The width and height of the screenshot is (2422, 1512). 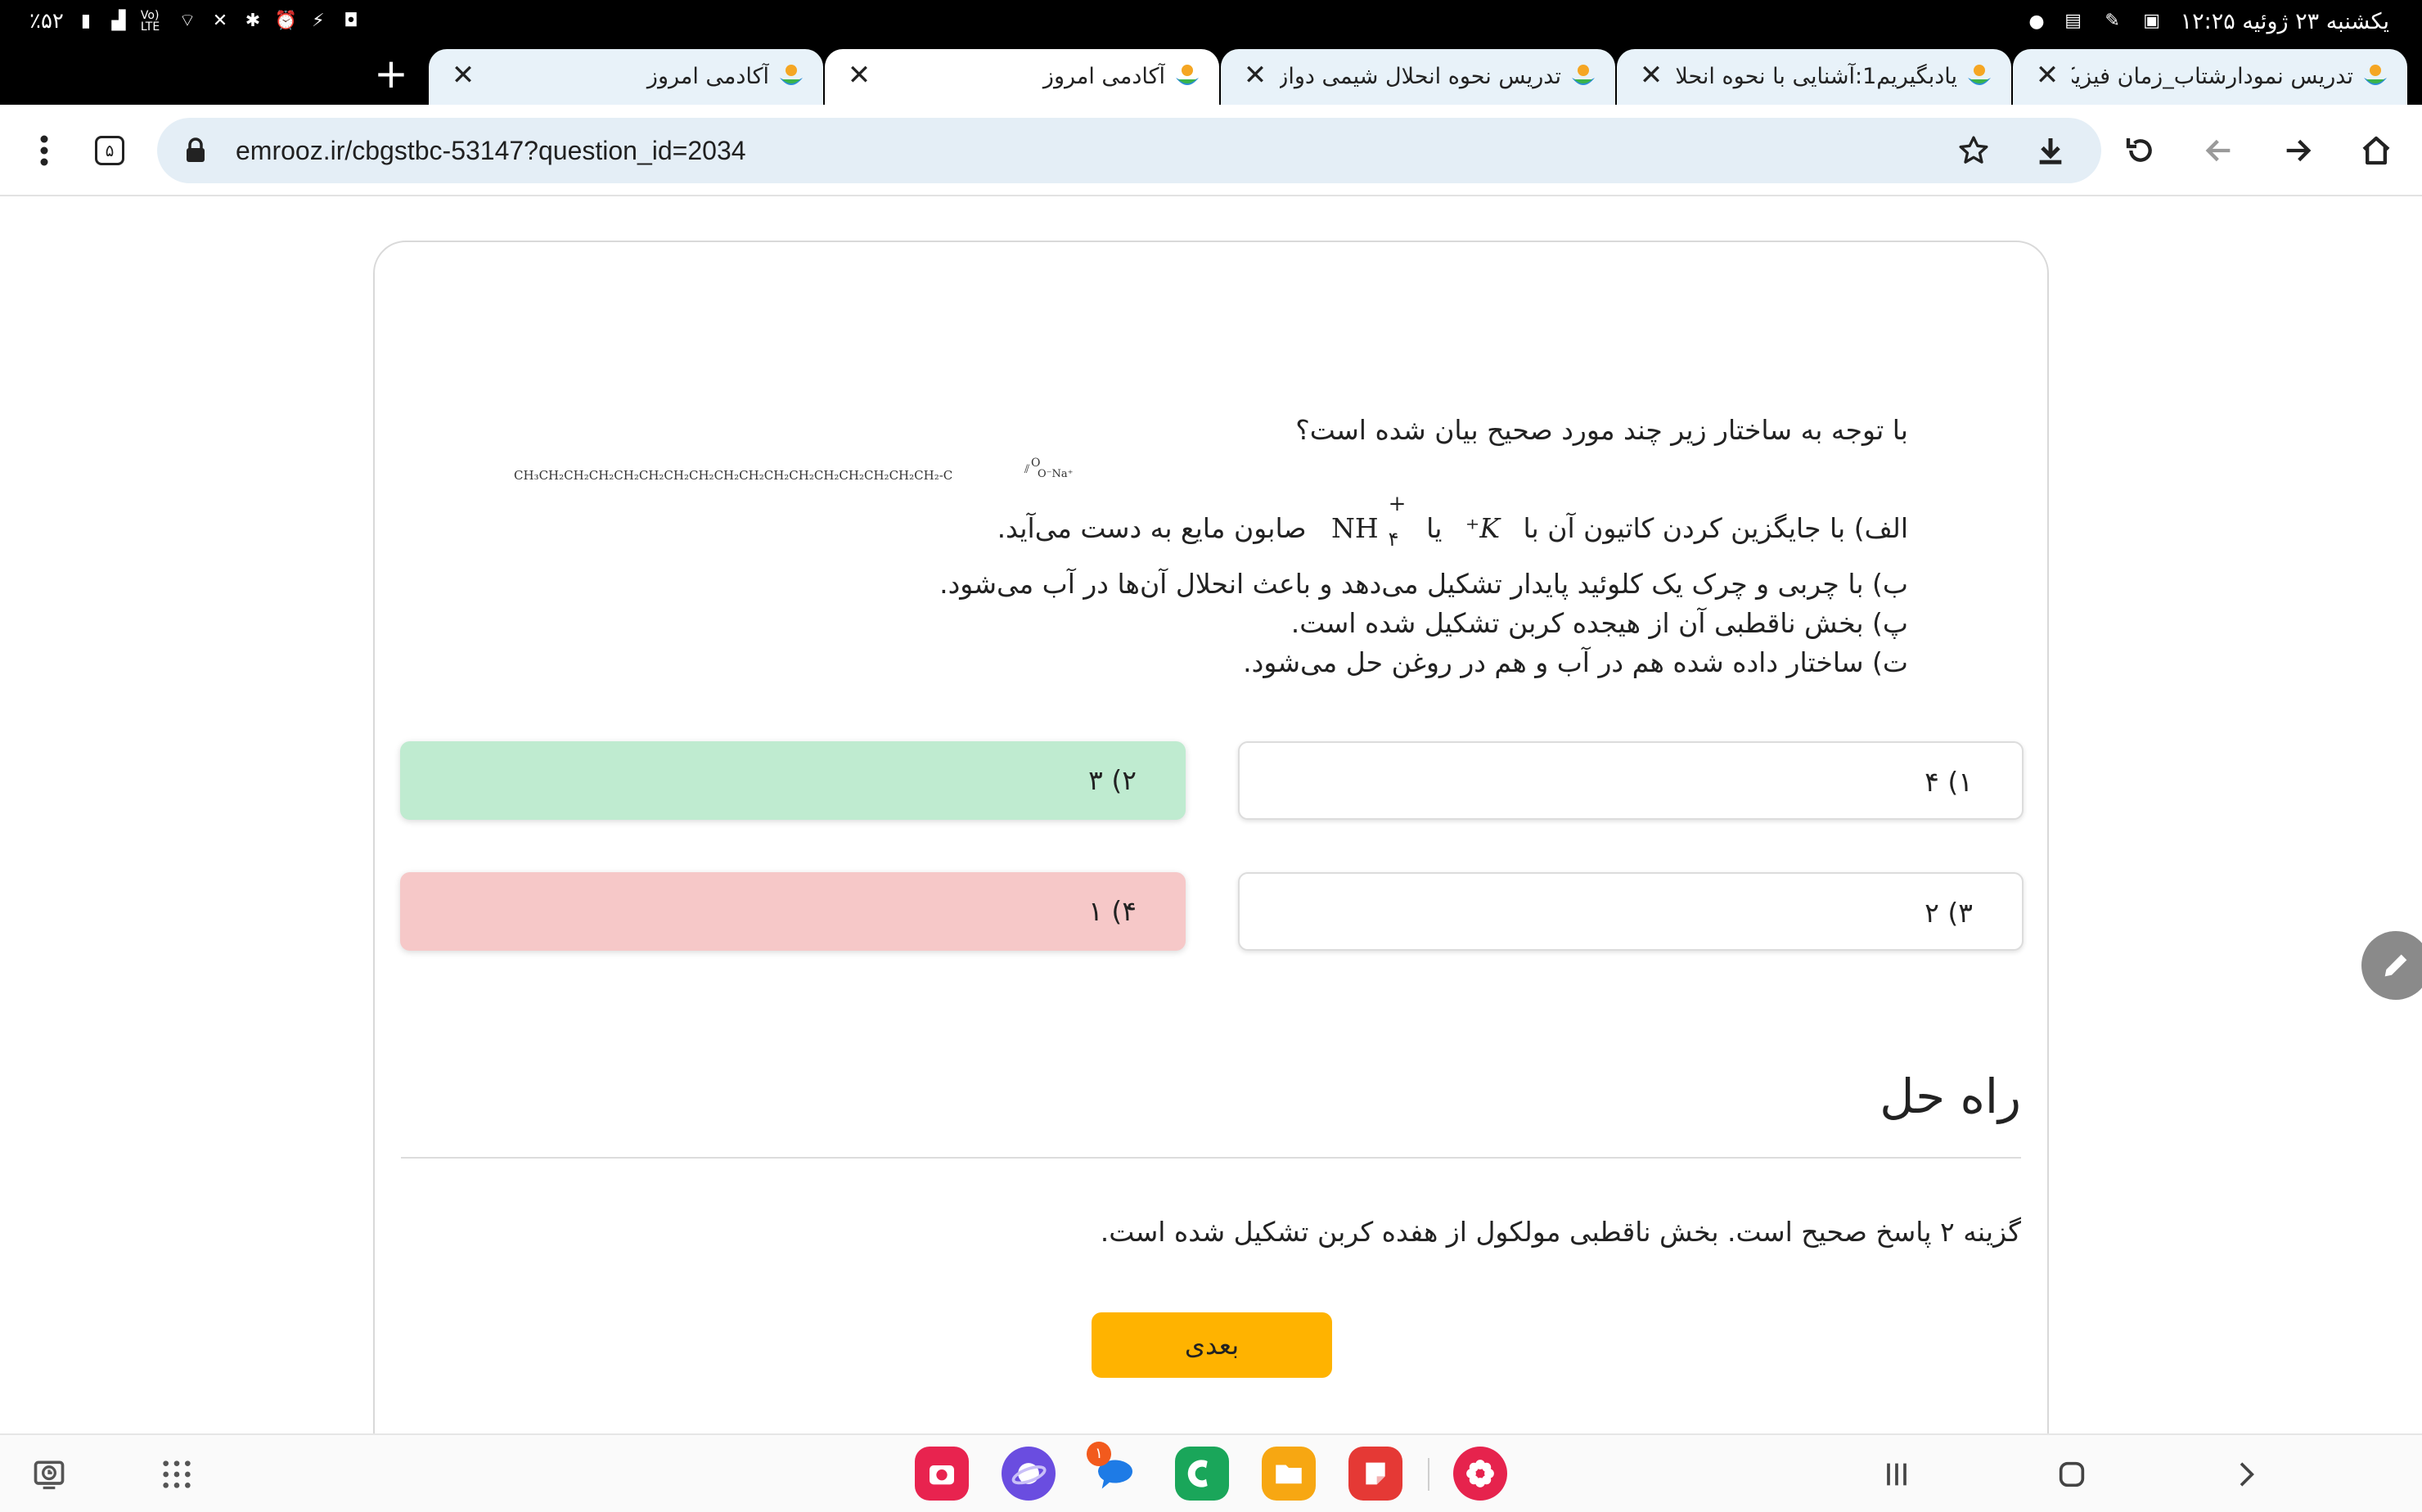 I want to click on screen-time-button, so click(x=49, y=1475).